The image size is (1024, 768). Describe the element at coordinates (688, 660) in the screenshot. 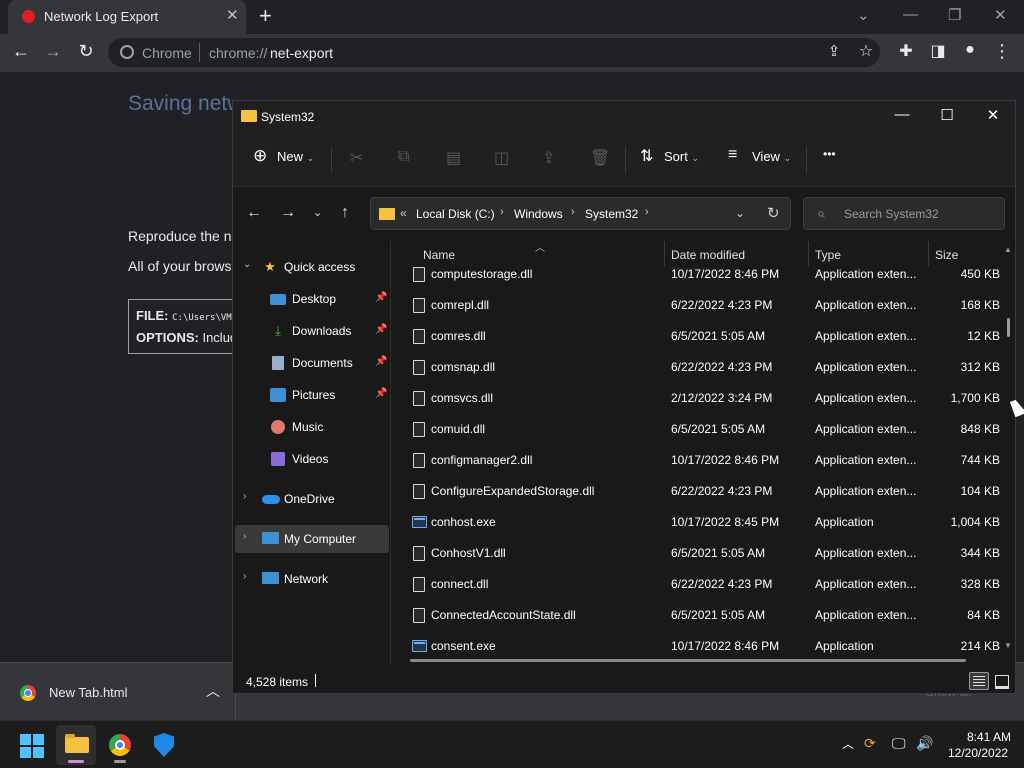

I see `horizontal-scrollbar-thumb` at that location.